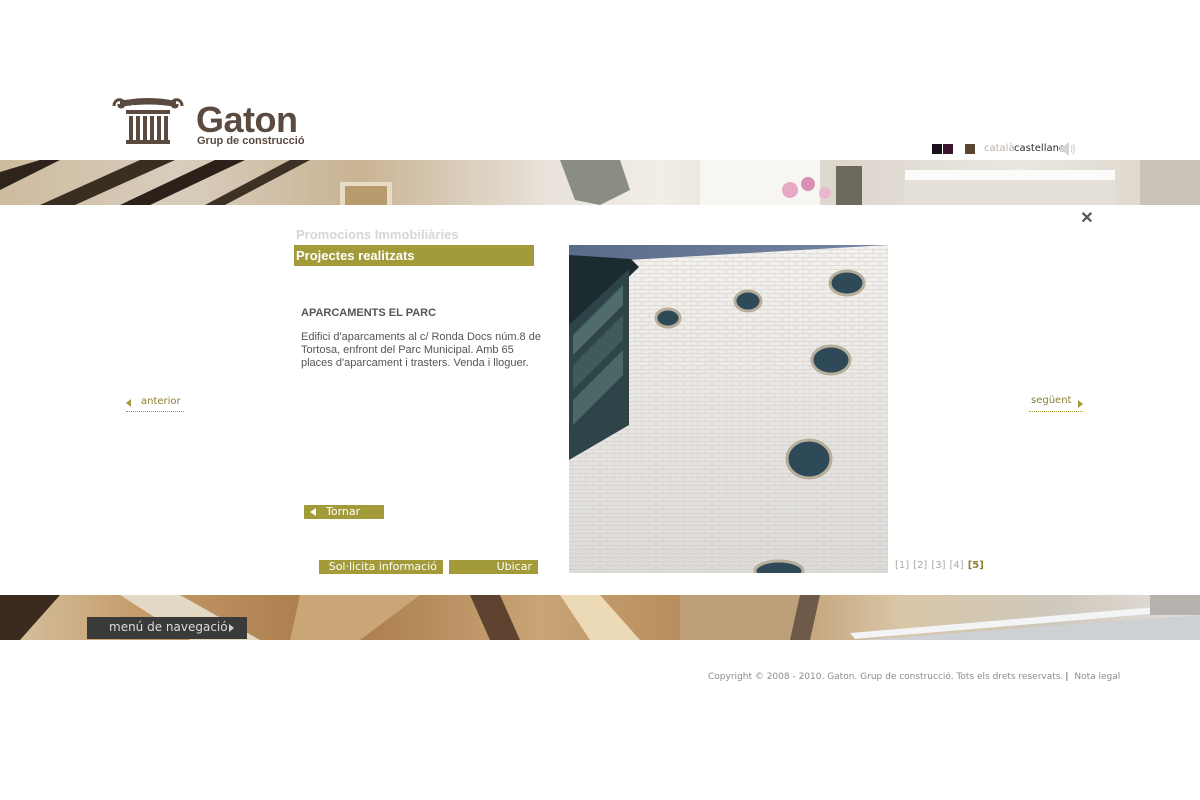 This screenshot has height=800, width=1200. I want to click on back-button-label: Tornar, so click(343, 511).